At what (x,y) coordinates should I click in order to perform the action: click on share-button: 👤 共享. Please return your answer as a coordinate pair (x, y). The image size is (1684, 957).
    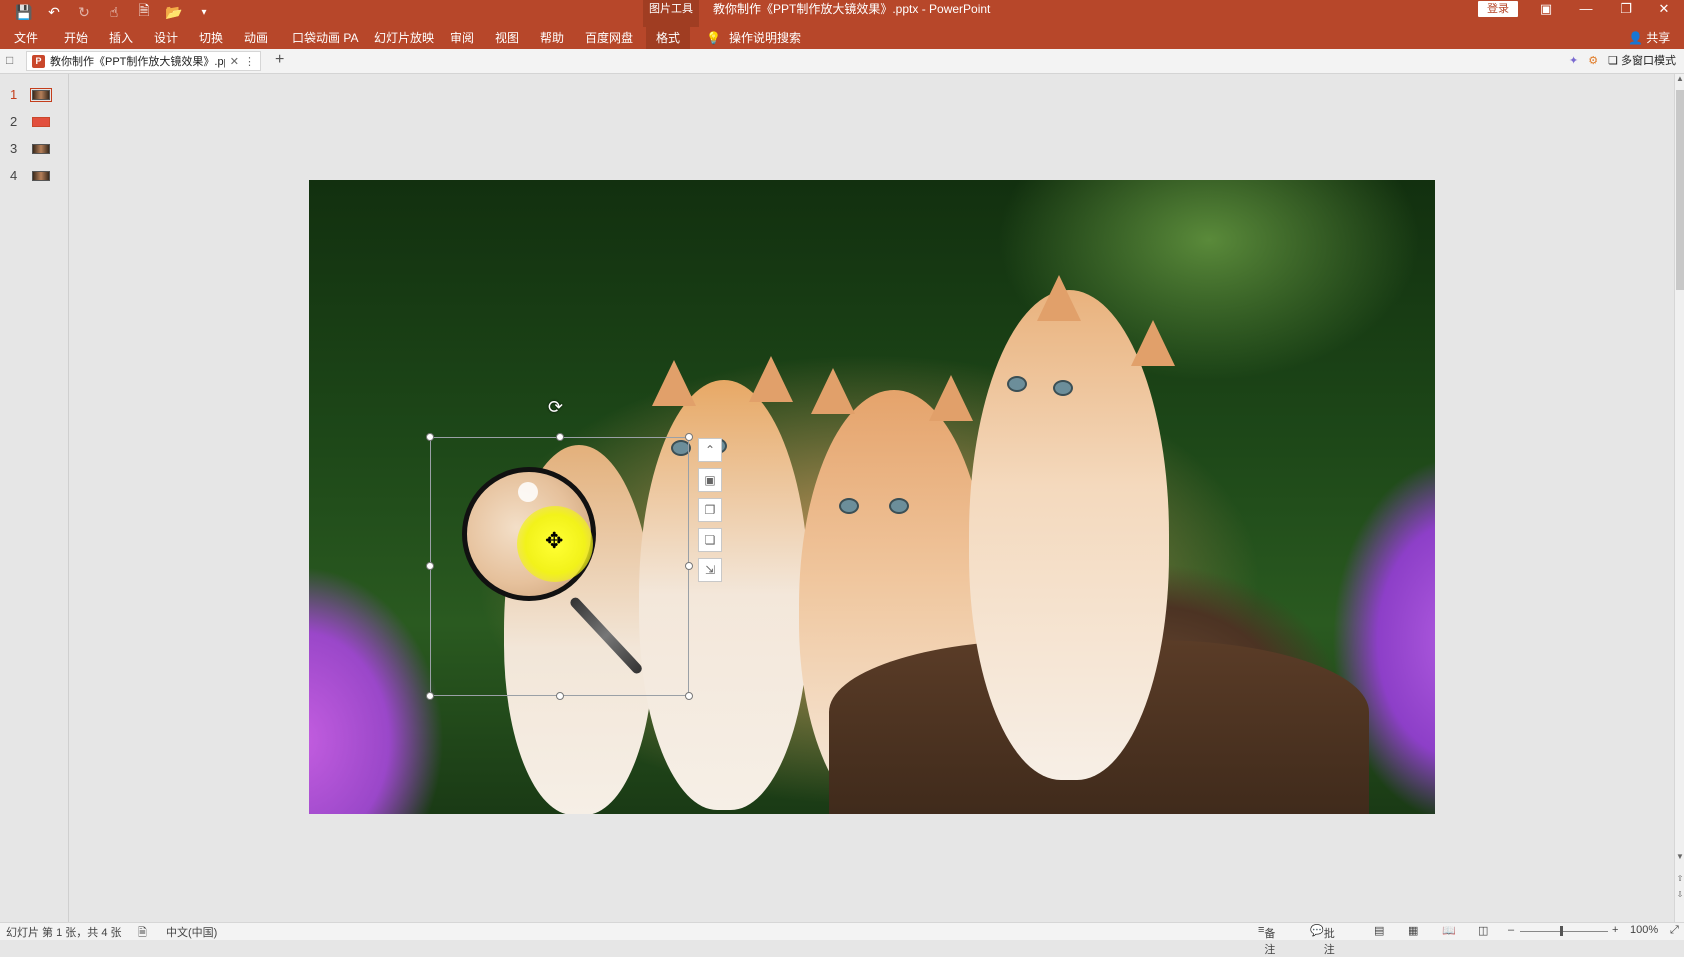
    Looking at the image, I should click on (1649, 38).